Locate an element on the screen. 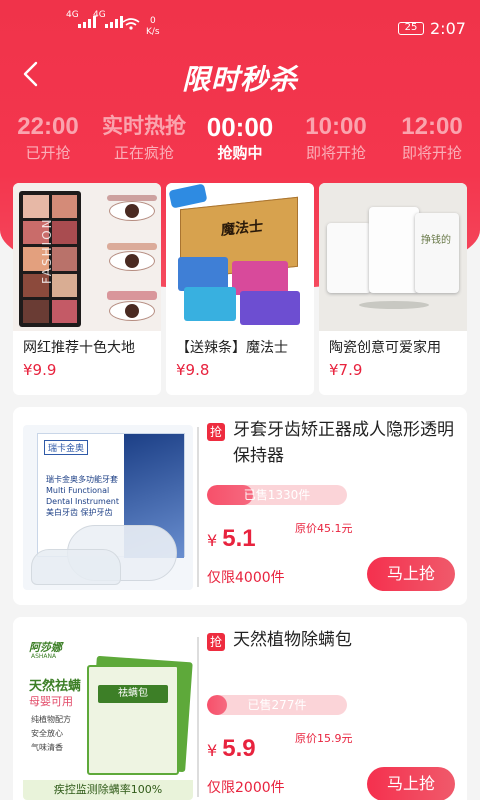 The height and width of the screenshot is (800, 480). stock-limit: 仅限2000件 is located at coordinates (246, 788).